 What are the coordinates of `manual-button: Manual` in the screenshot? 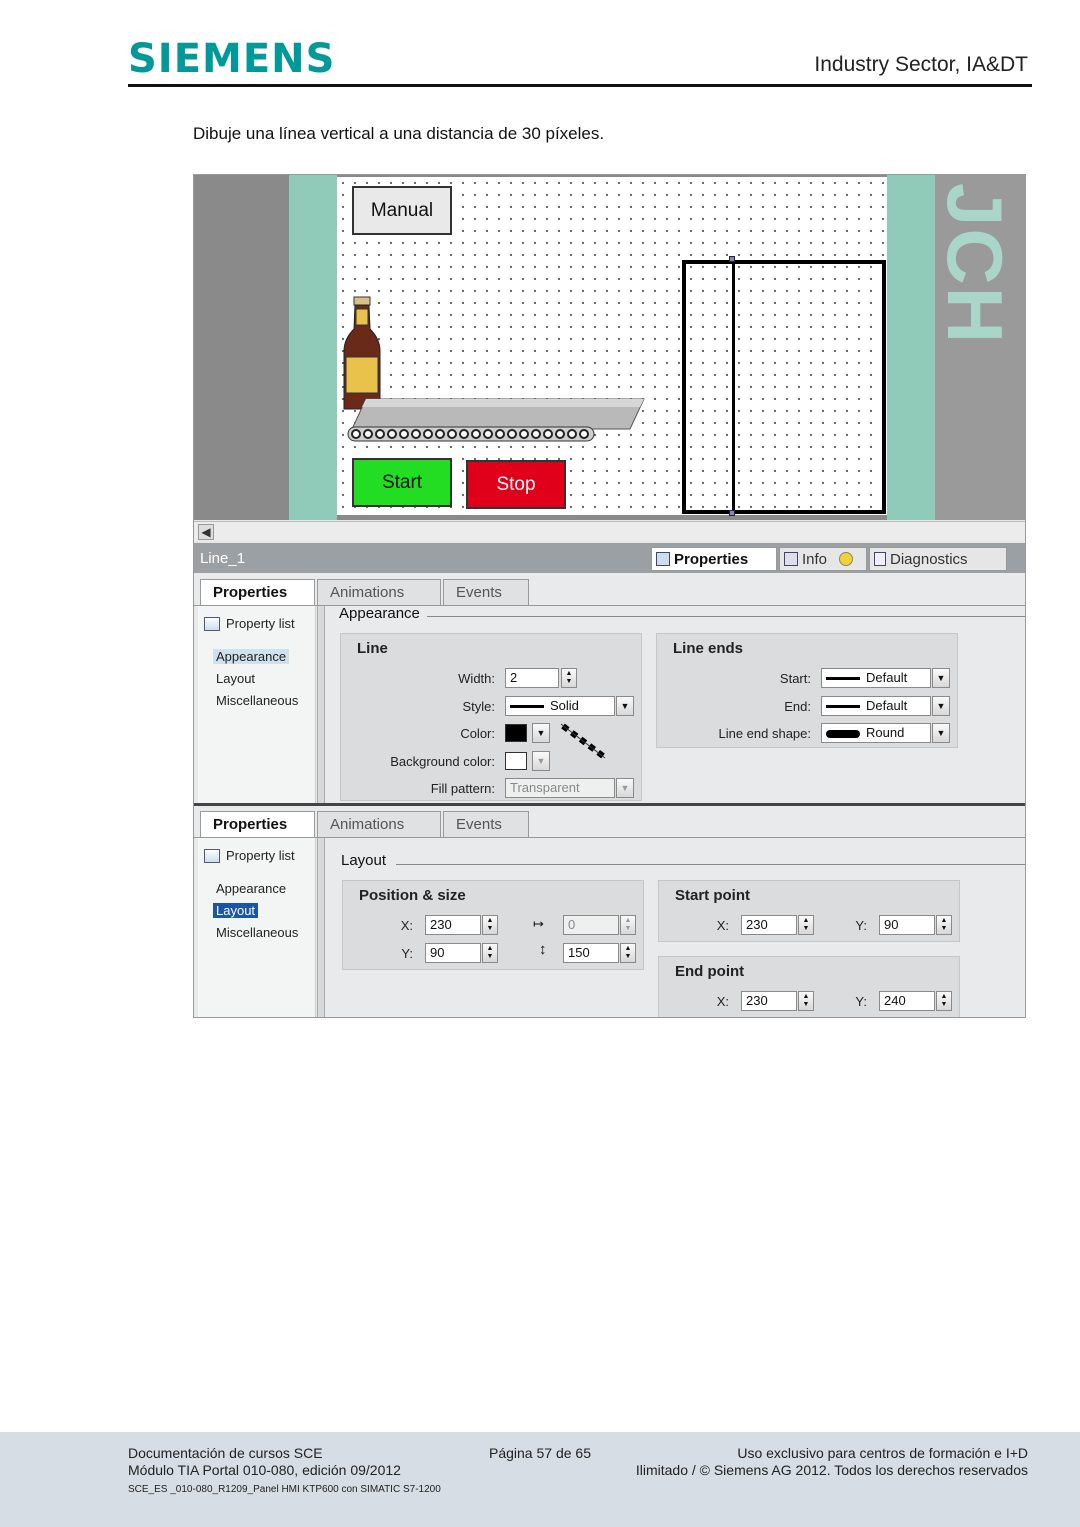 It's located at (402, 210).